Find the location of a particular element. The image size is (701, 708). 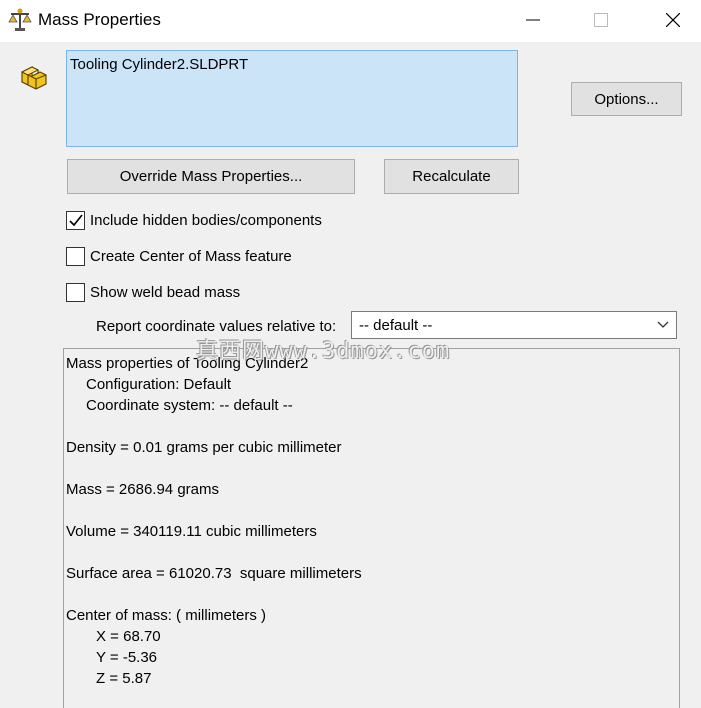

dropdown-value: -- default -- is located at coordinates (396, 325).